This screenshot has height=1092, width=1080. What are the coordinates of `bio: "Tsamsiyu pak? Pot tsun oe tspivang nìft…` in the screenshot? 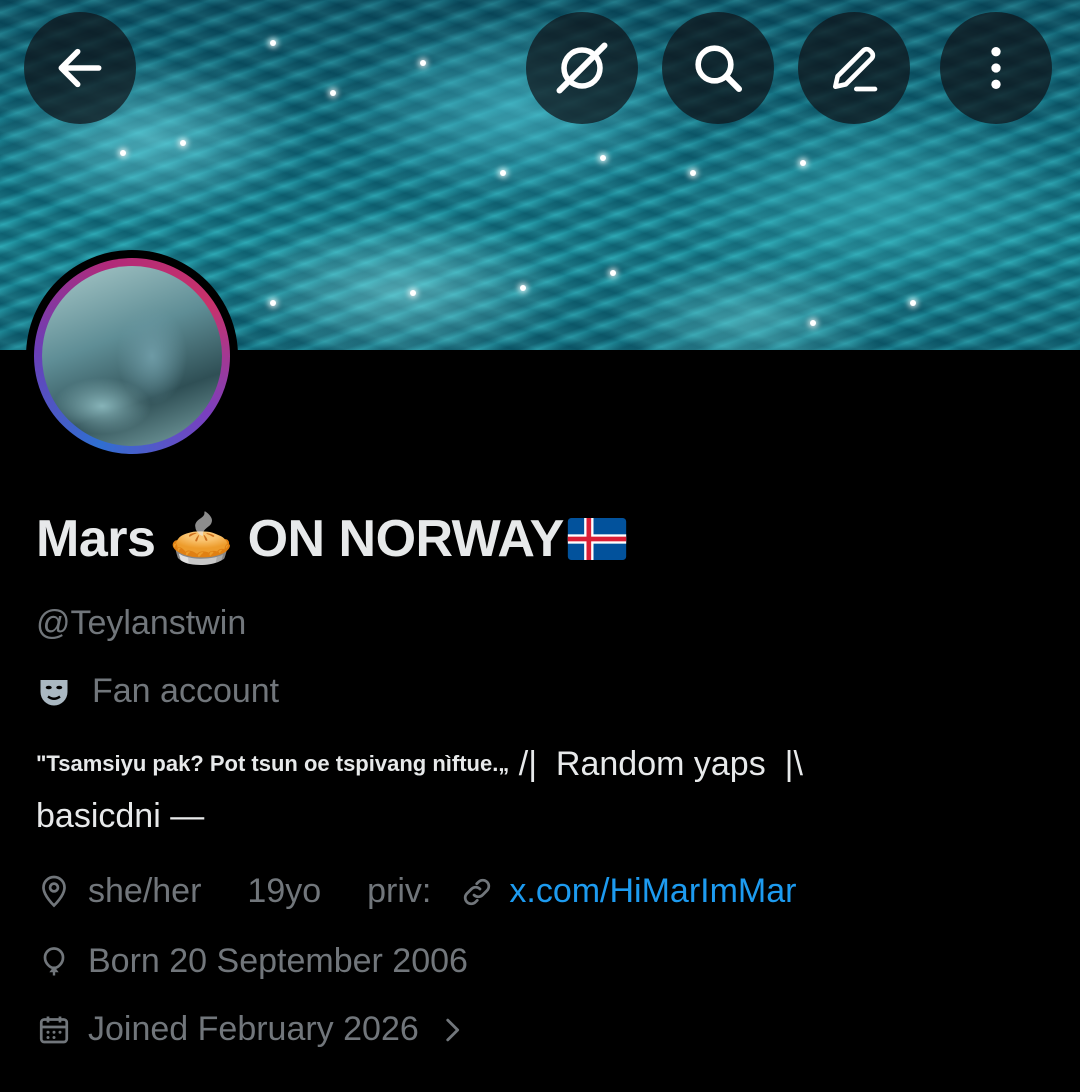 It's located at (541, 790).